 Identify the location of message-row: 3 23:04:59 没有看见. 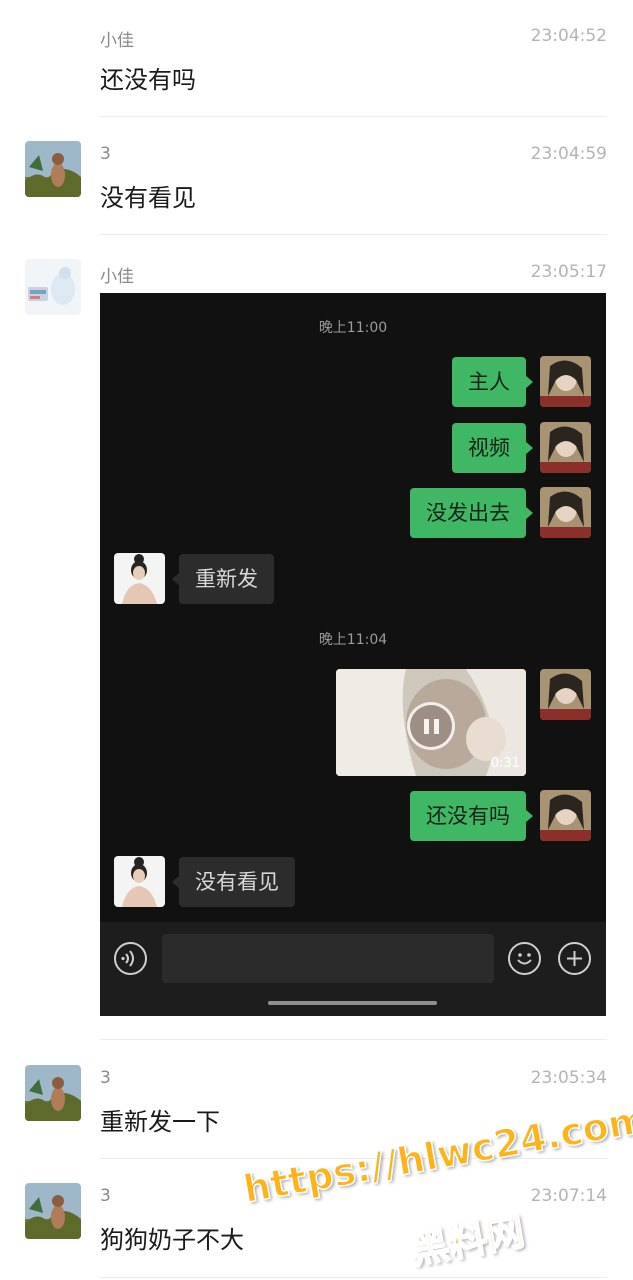
(316, 177).